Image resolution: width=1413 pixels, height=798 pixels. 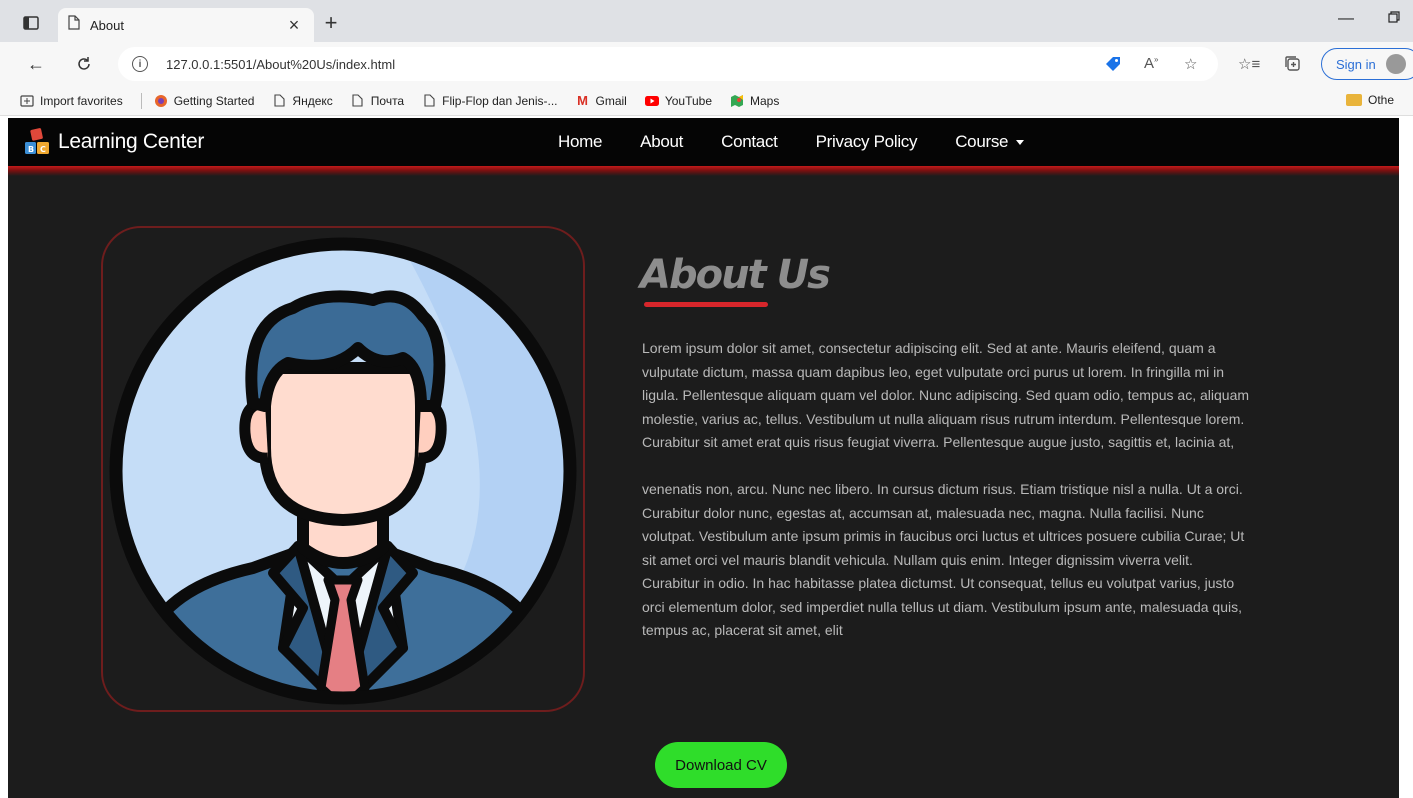 What do you see at coordinates (661, 142) in the screenshot?
I see `nav-about: About` at bounding box center [661, 142].